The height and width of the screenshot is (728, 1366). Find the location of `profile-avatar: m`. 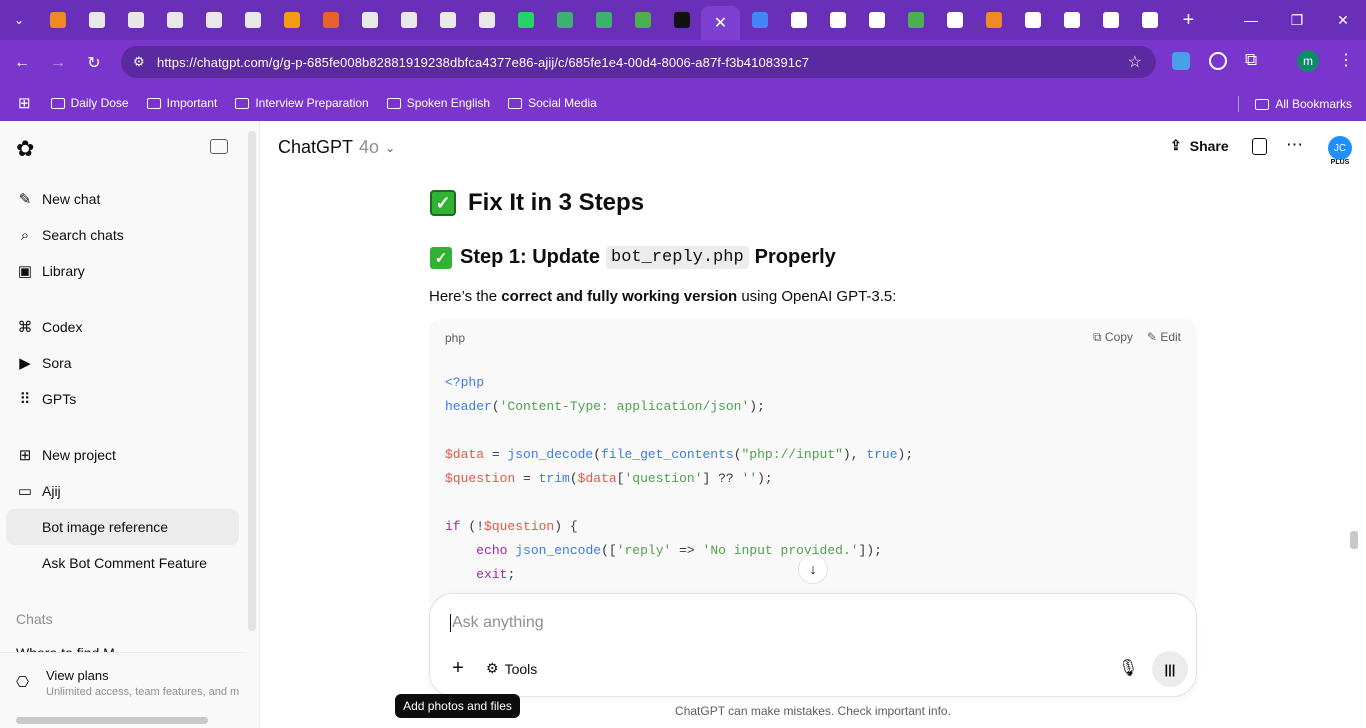

profile-avatar: m is located at coordinates (1308, 61).